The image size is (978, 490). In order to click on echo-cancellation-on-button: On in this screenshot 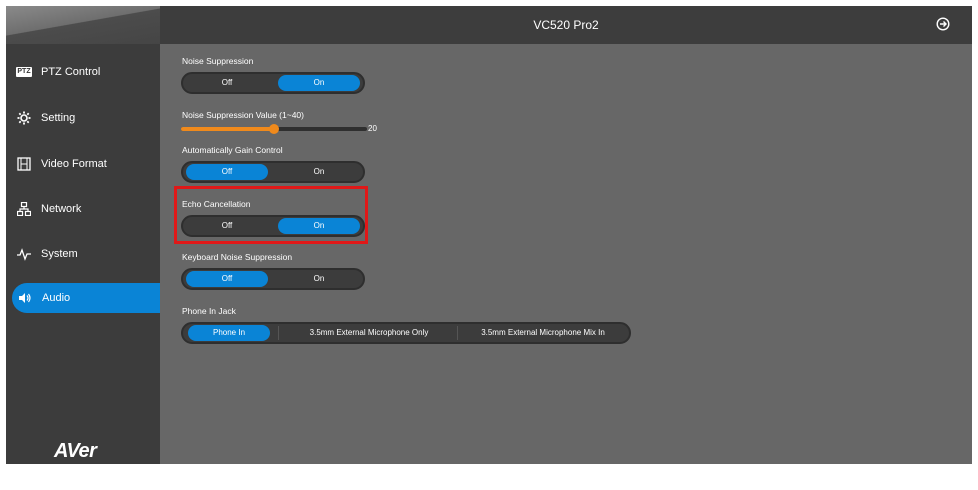, I will do `click(319, 226)`.